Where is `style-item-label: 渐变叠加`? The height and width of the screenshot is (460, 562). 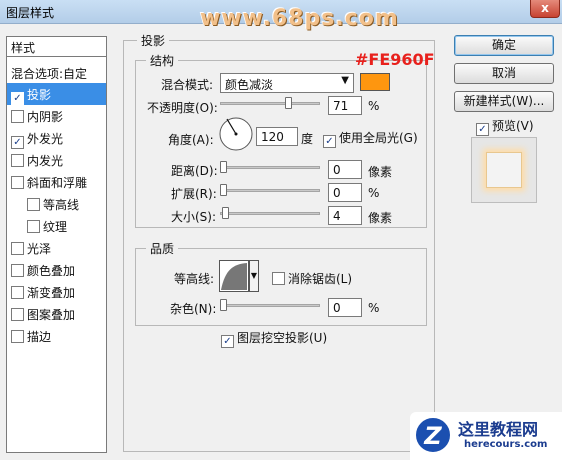 style-item-label: 渐变叠加 is located at coordinates (51, 293).